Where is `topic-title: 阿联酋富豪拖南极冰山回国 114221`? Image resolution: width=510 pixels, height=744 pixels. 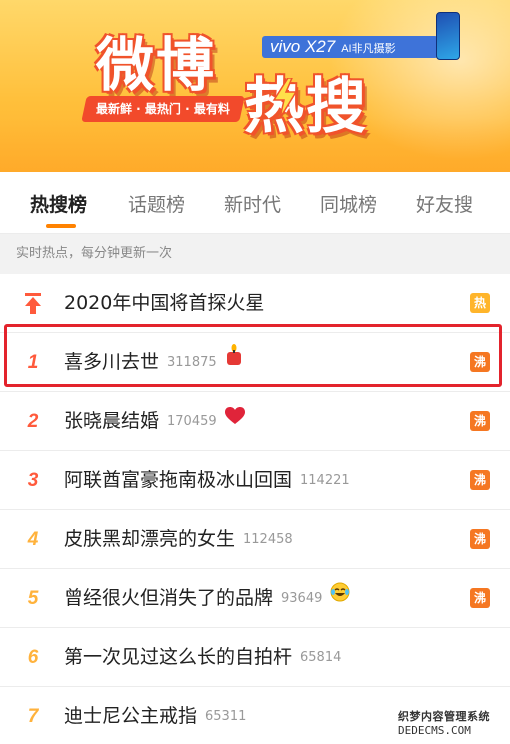 topic-title: 阿联酋富豪拖南极冰山回国 114221 is located at coordinates (207, 480).